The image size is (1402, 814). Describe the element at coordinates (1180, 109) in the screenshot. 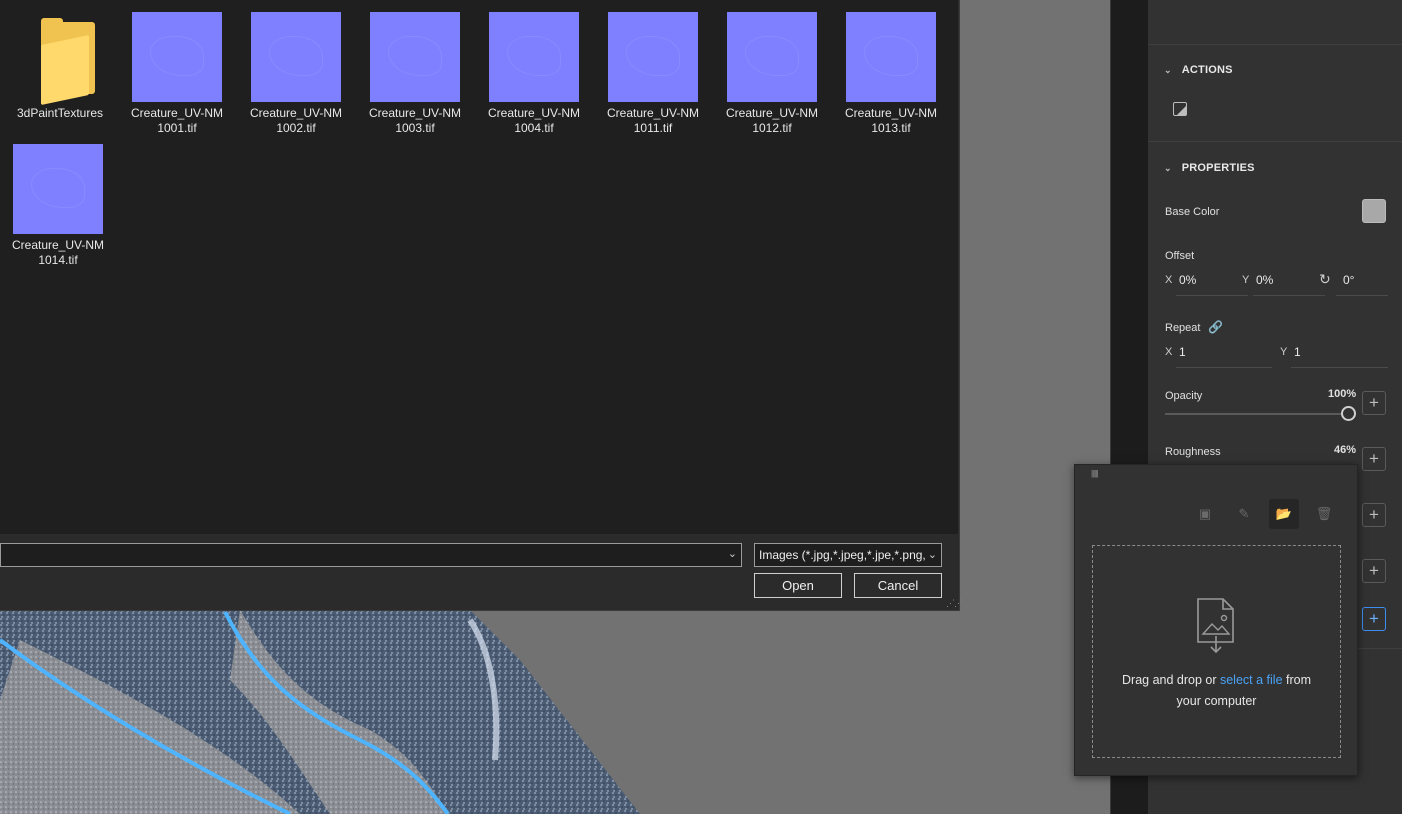

I see `image-action-icon` at that location.